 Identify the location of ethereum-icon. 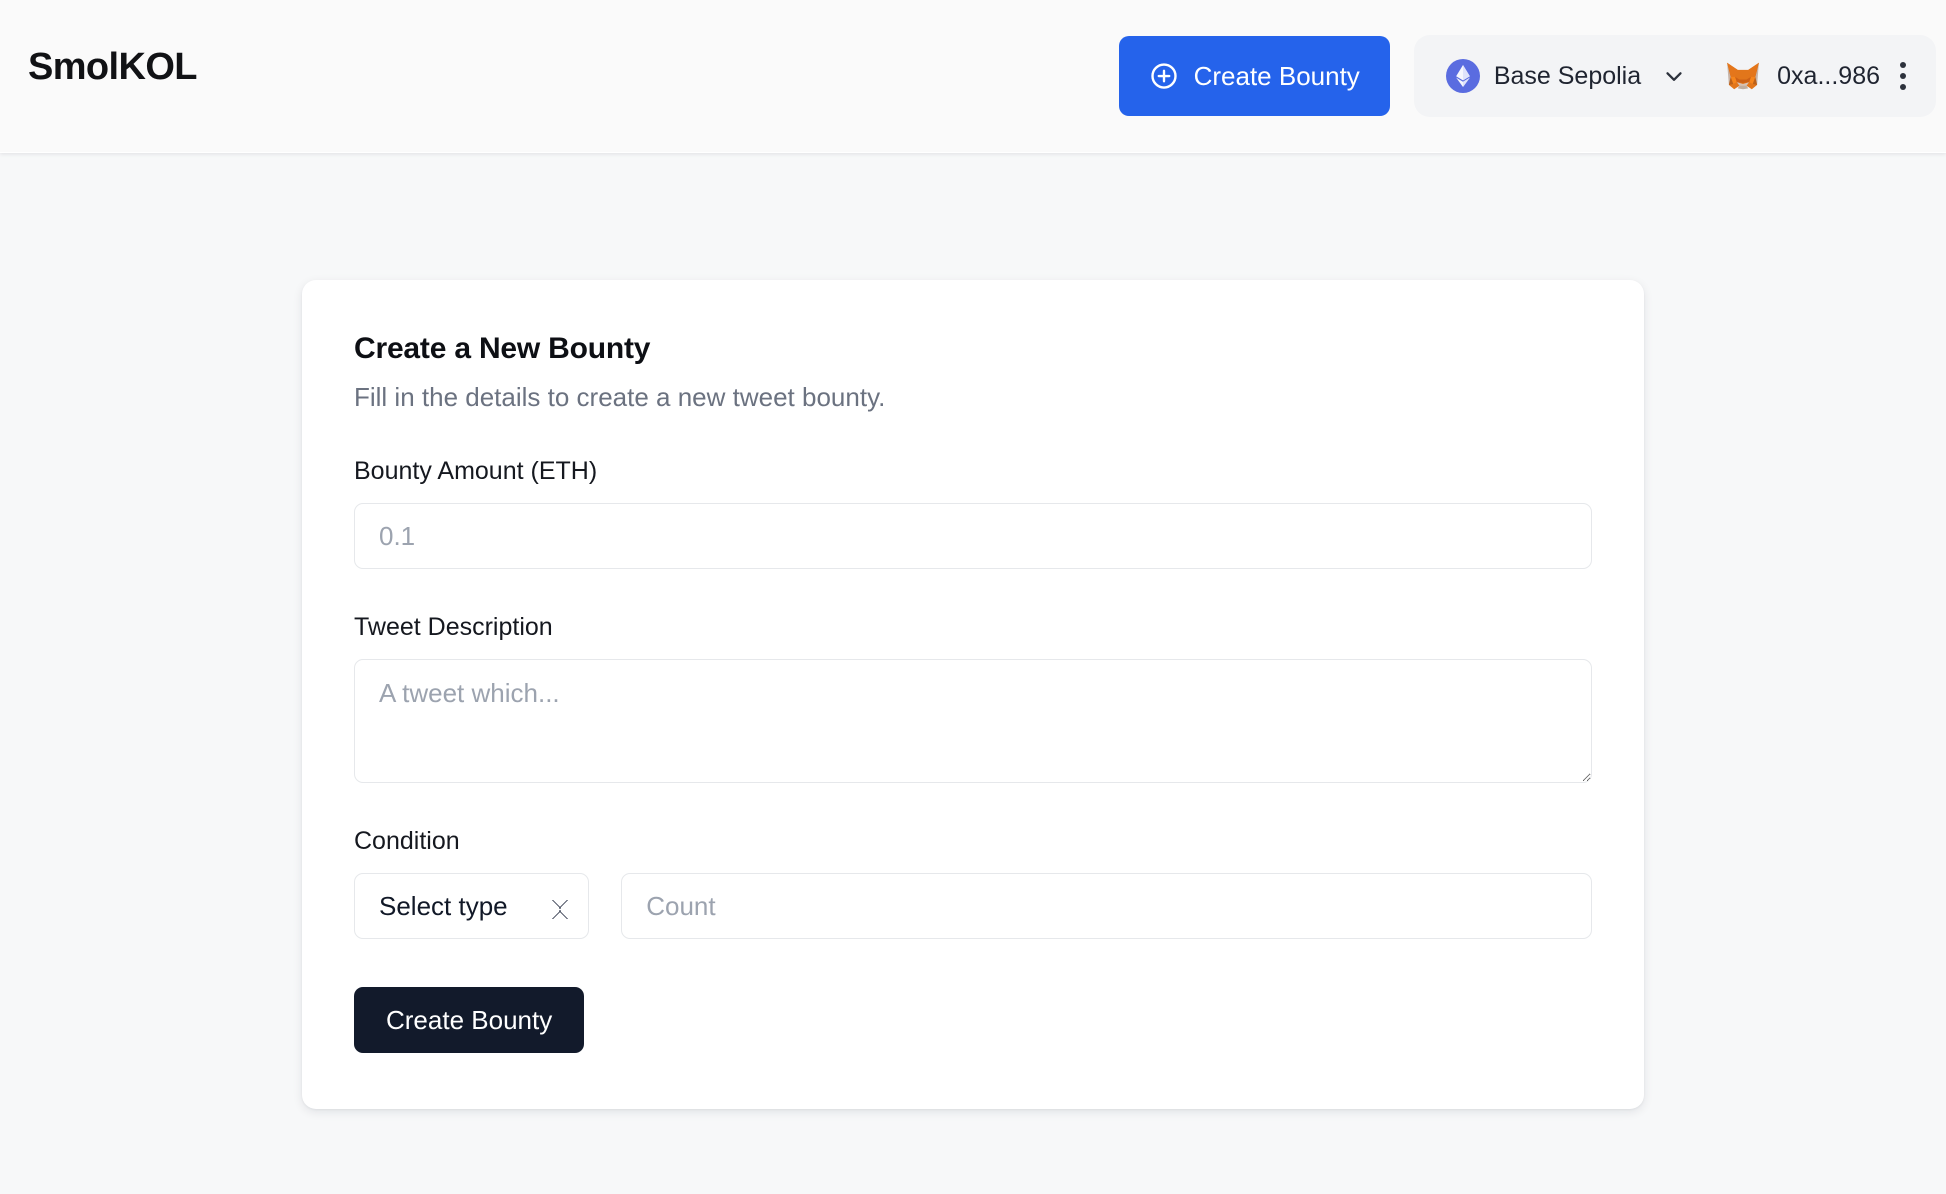
(1462, 76).